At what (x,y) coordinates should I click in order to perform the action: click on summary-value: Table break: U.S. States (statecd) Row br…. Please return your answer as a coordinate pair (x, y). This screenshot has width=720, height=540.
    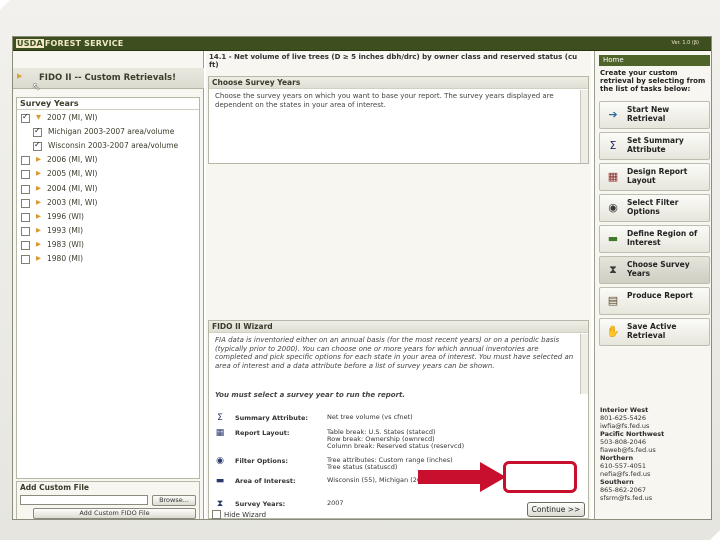
    Looking at the image, I should click on (396, 439).